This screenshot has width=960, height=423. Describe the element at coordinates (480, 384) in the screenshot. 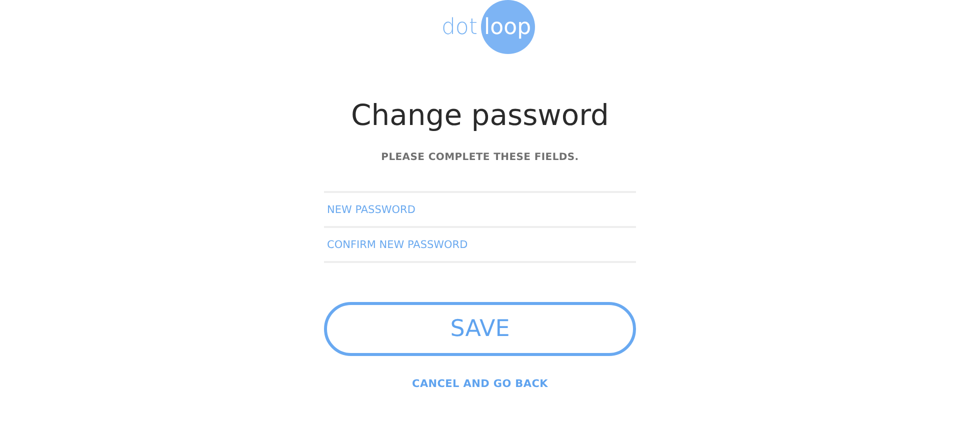

I see `cancel-link: CANCEL AND GO BACK` at that location.